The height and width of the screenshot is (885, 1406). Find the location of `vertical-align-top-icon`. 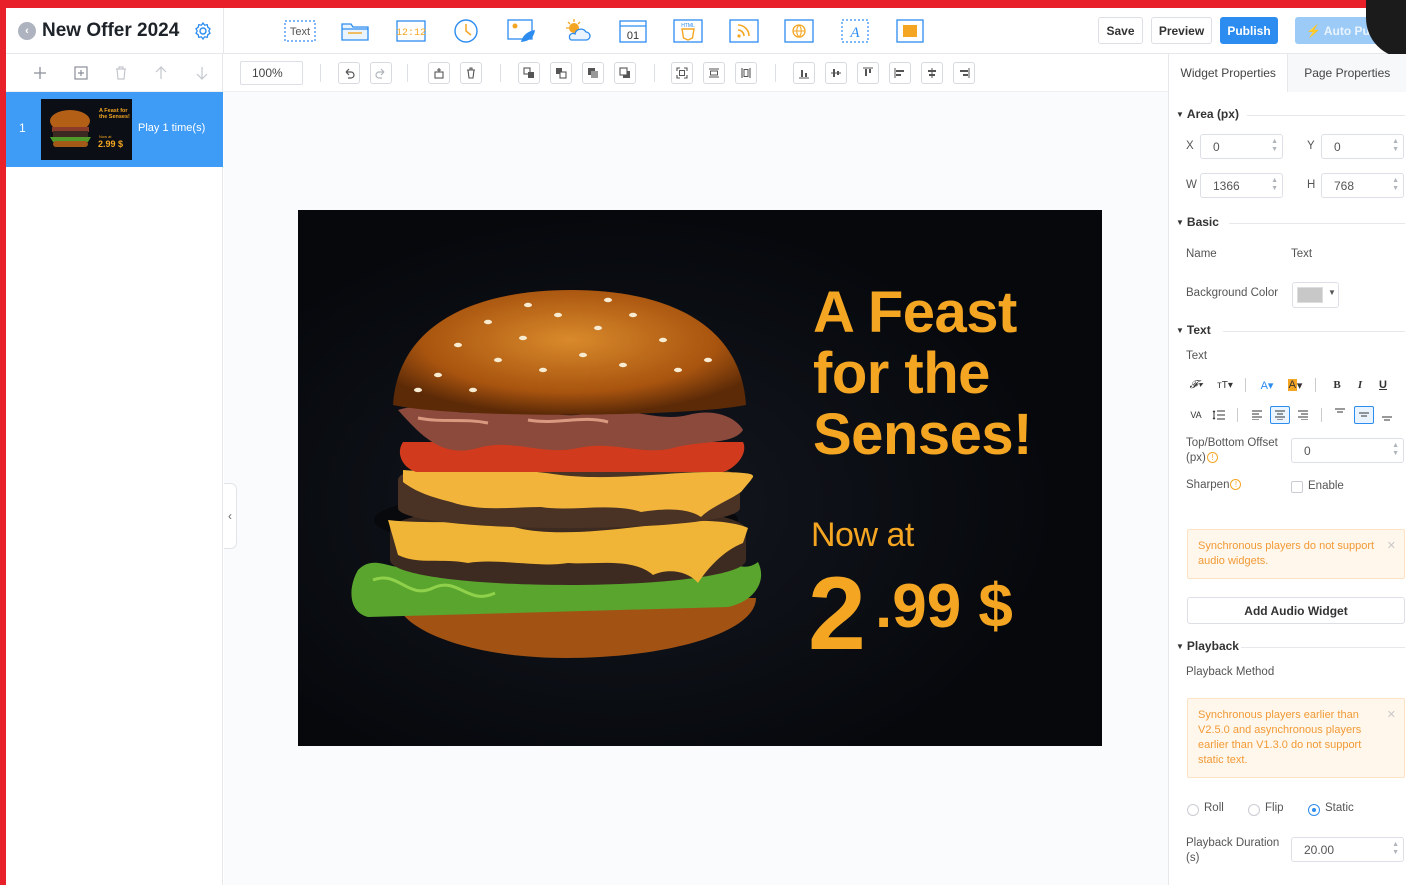

vertical-align-top-icon is located at coordinates (1340, 413).